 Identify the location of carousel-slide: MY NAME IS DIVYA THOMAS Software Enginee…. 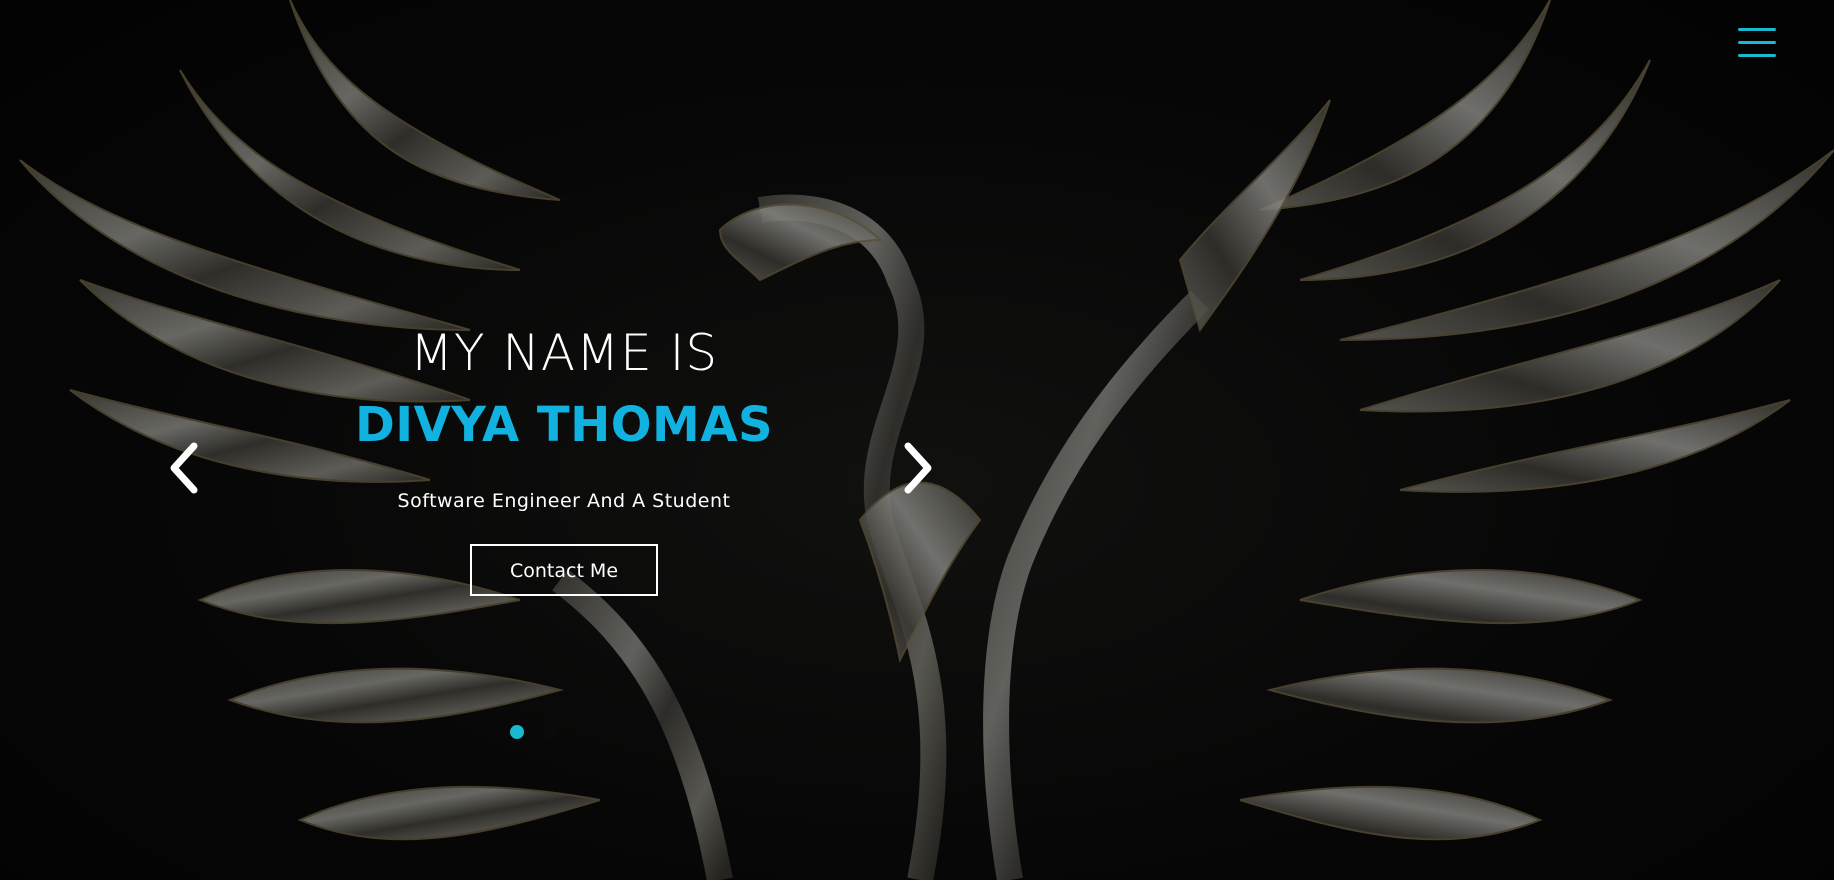
(564, 457).